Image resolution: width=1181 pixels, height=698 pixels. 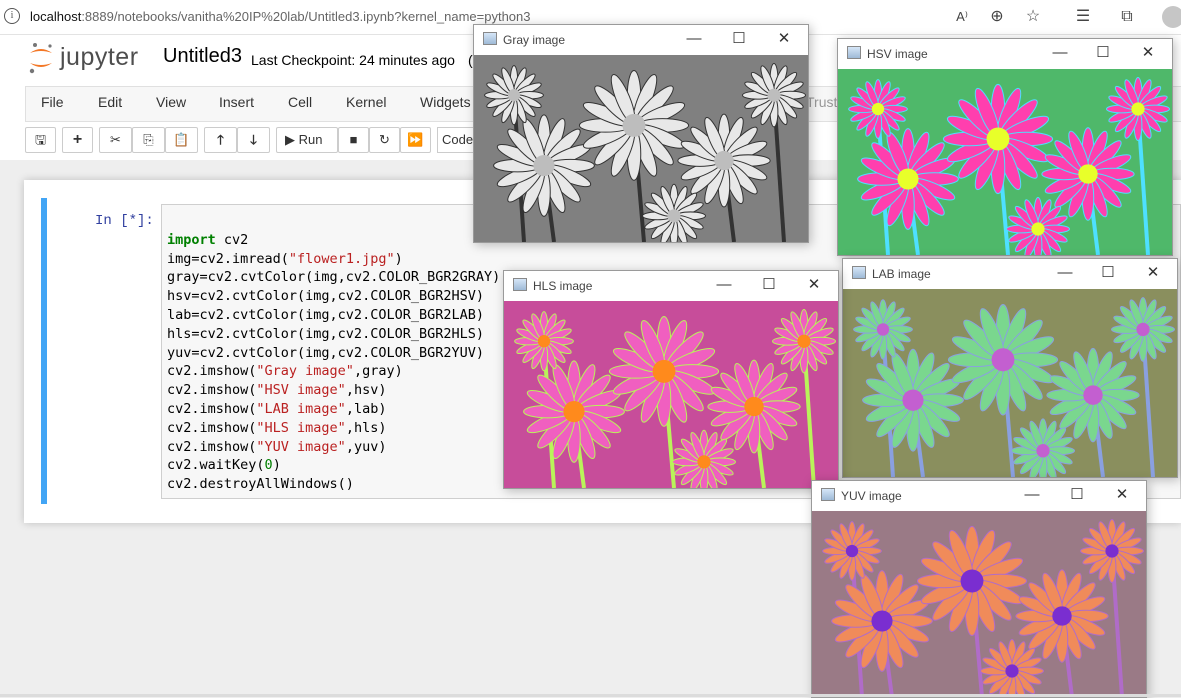 What do you see at coordinates (871, 496) in the screenshot?
I see `yuv-window-title: YUV image` at bounding box center [871, 496].